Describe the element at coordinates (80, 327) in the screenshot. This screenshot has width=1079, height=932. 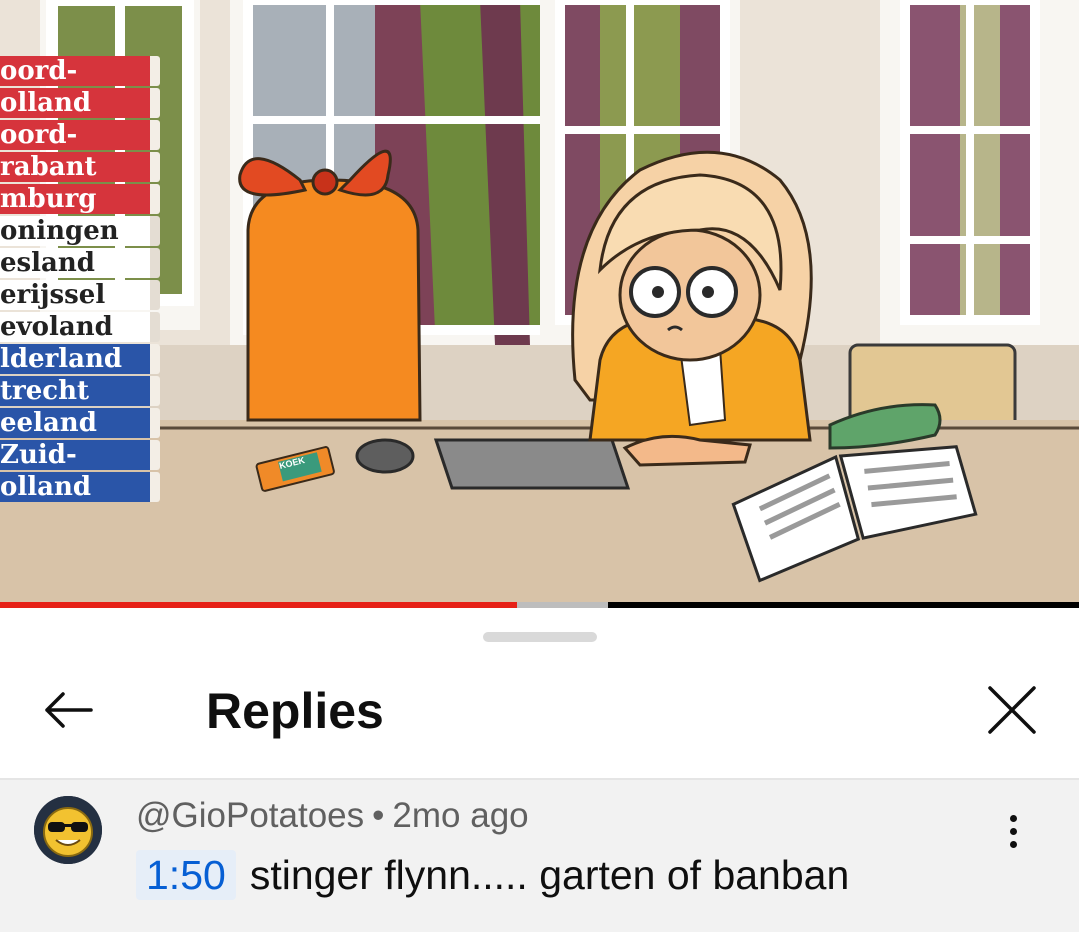
I see `book: evoland` at that location.